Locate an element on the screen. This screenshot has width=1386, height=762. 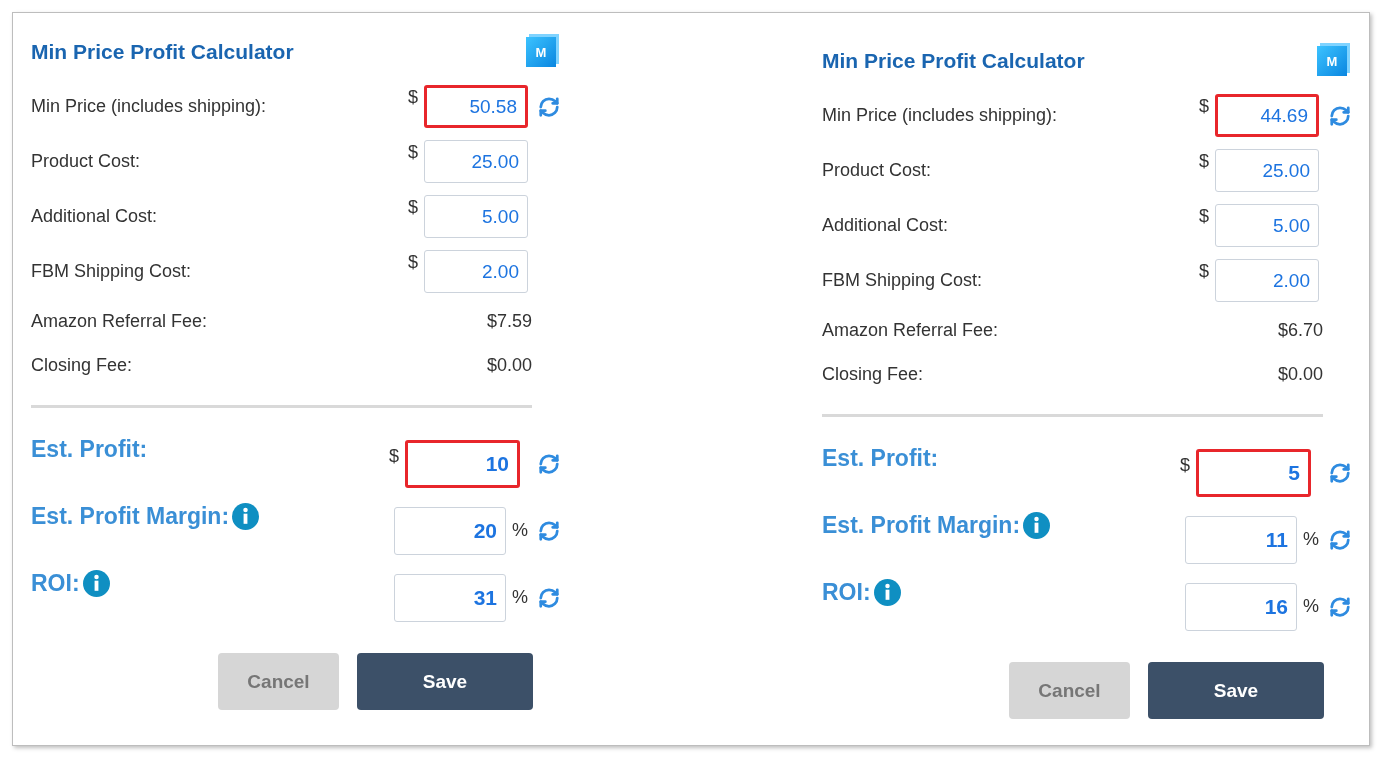
price-input: 50.58 is located at coordinates (476, 106).